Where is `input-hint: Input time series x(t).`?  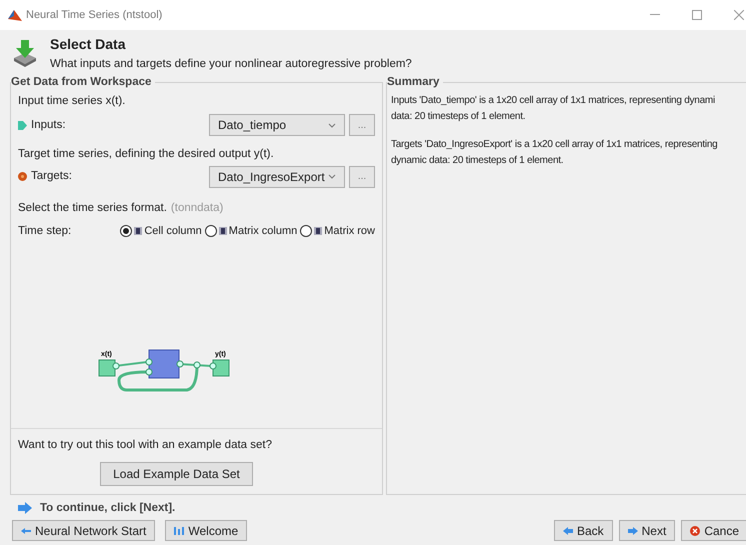 input-hint: Input time series x(t). is located at coordinates (72, 101).